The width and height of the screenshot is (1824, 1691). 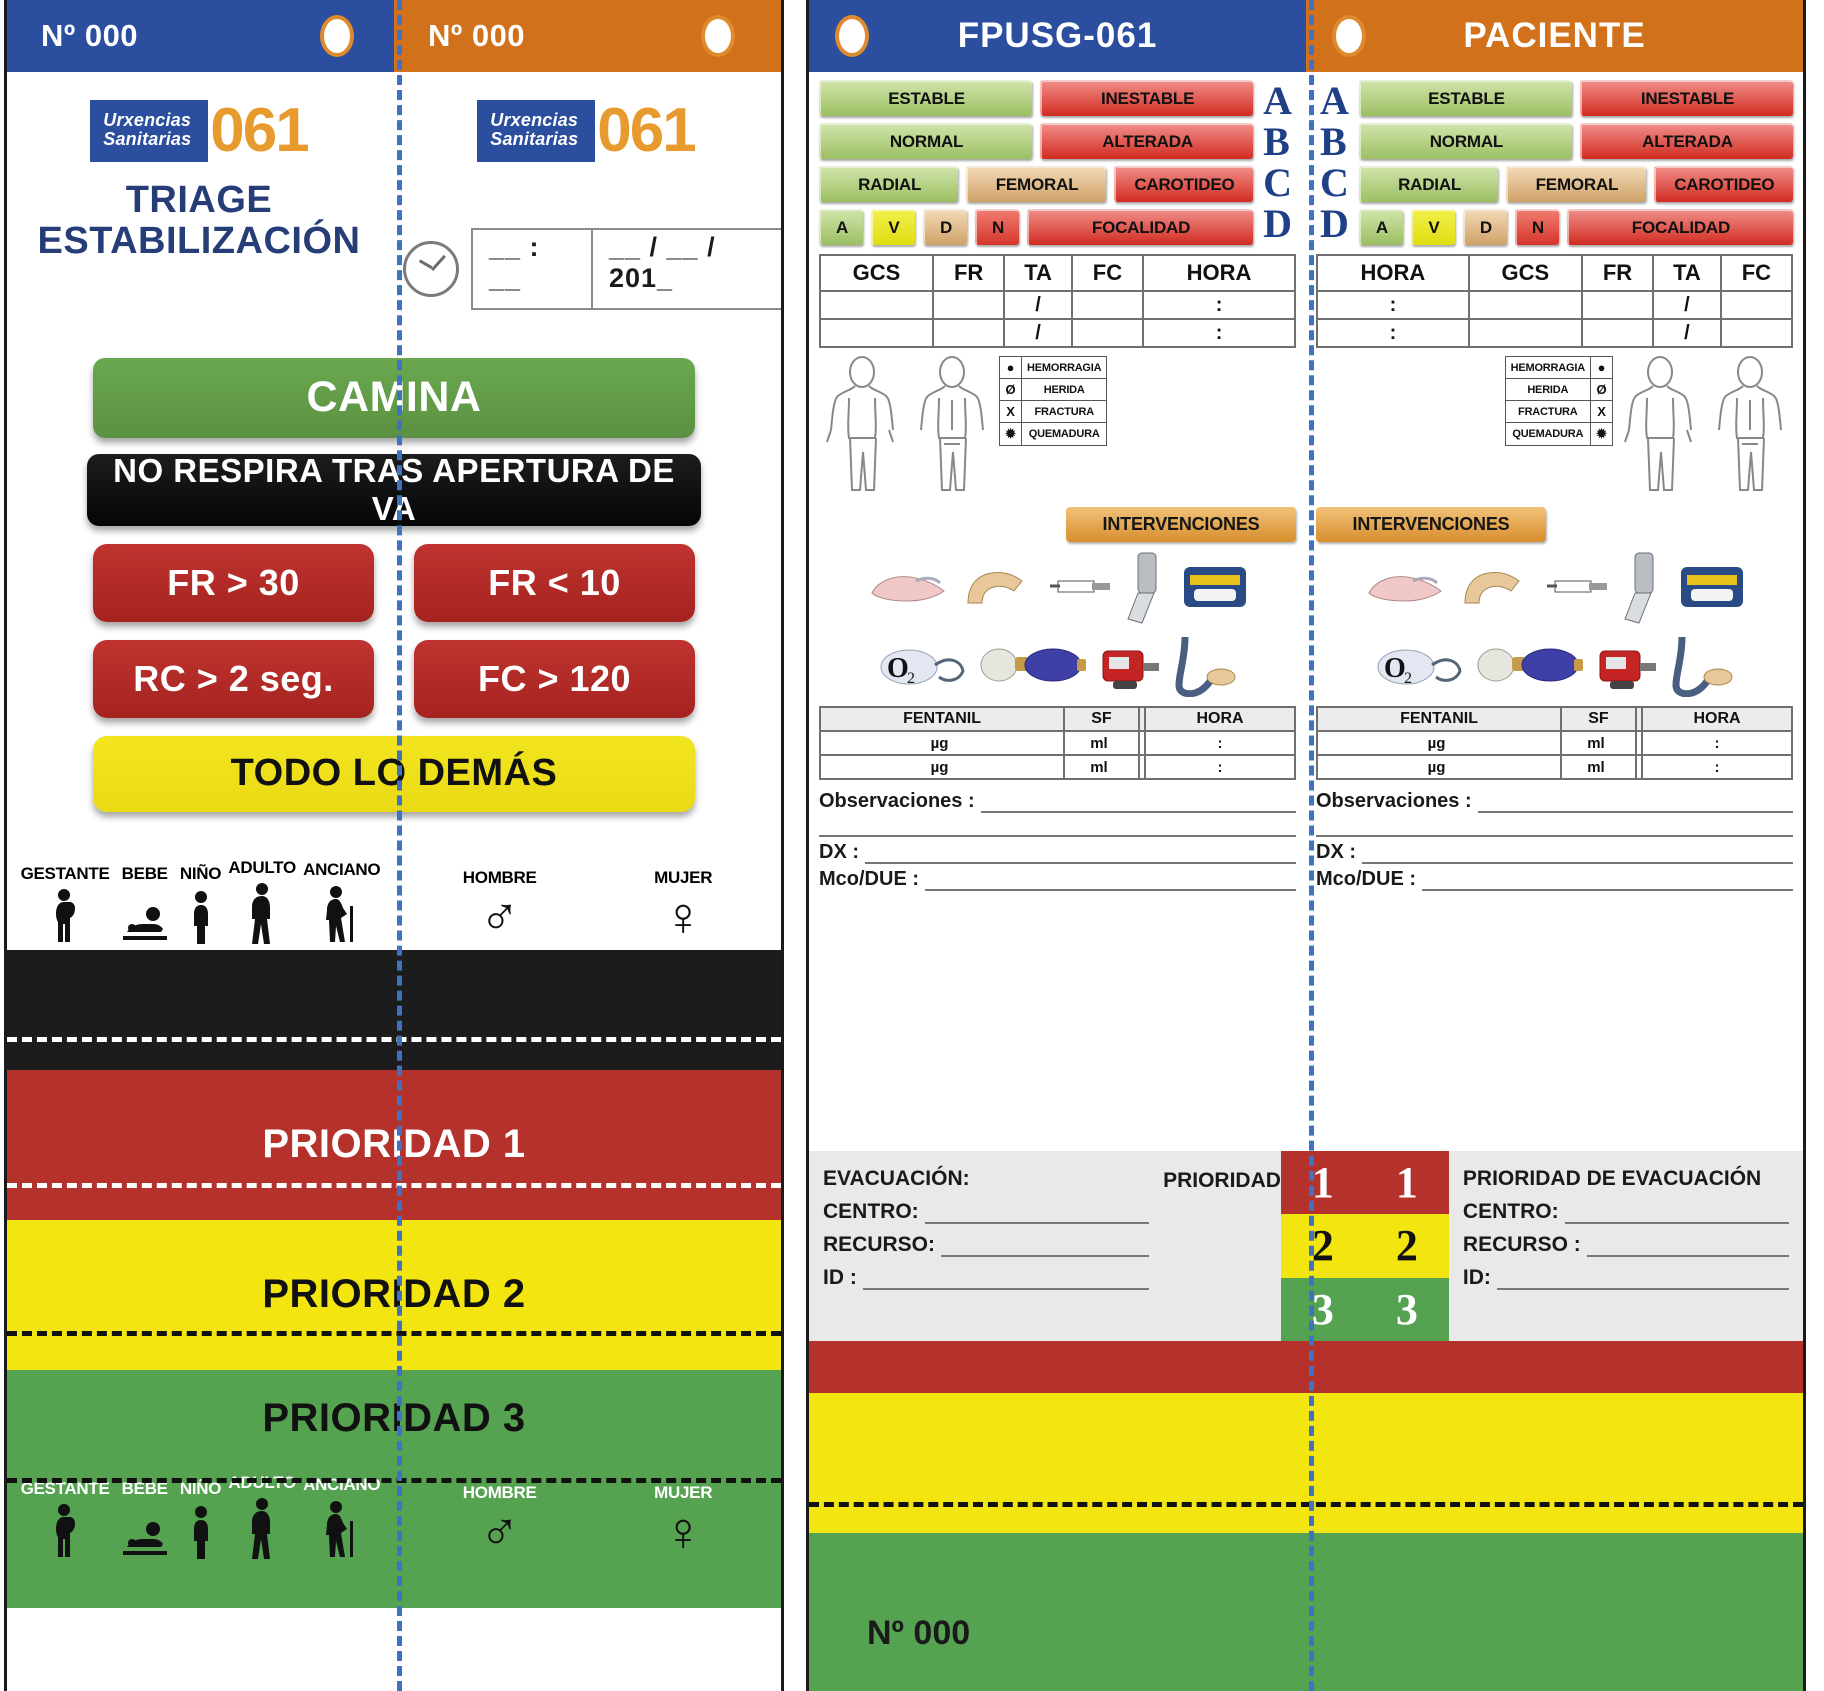 I want to click on time-date-entry: __ : __ __ / __ / 201_, so click(x=586, y=268).